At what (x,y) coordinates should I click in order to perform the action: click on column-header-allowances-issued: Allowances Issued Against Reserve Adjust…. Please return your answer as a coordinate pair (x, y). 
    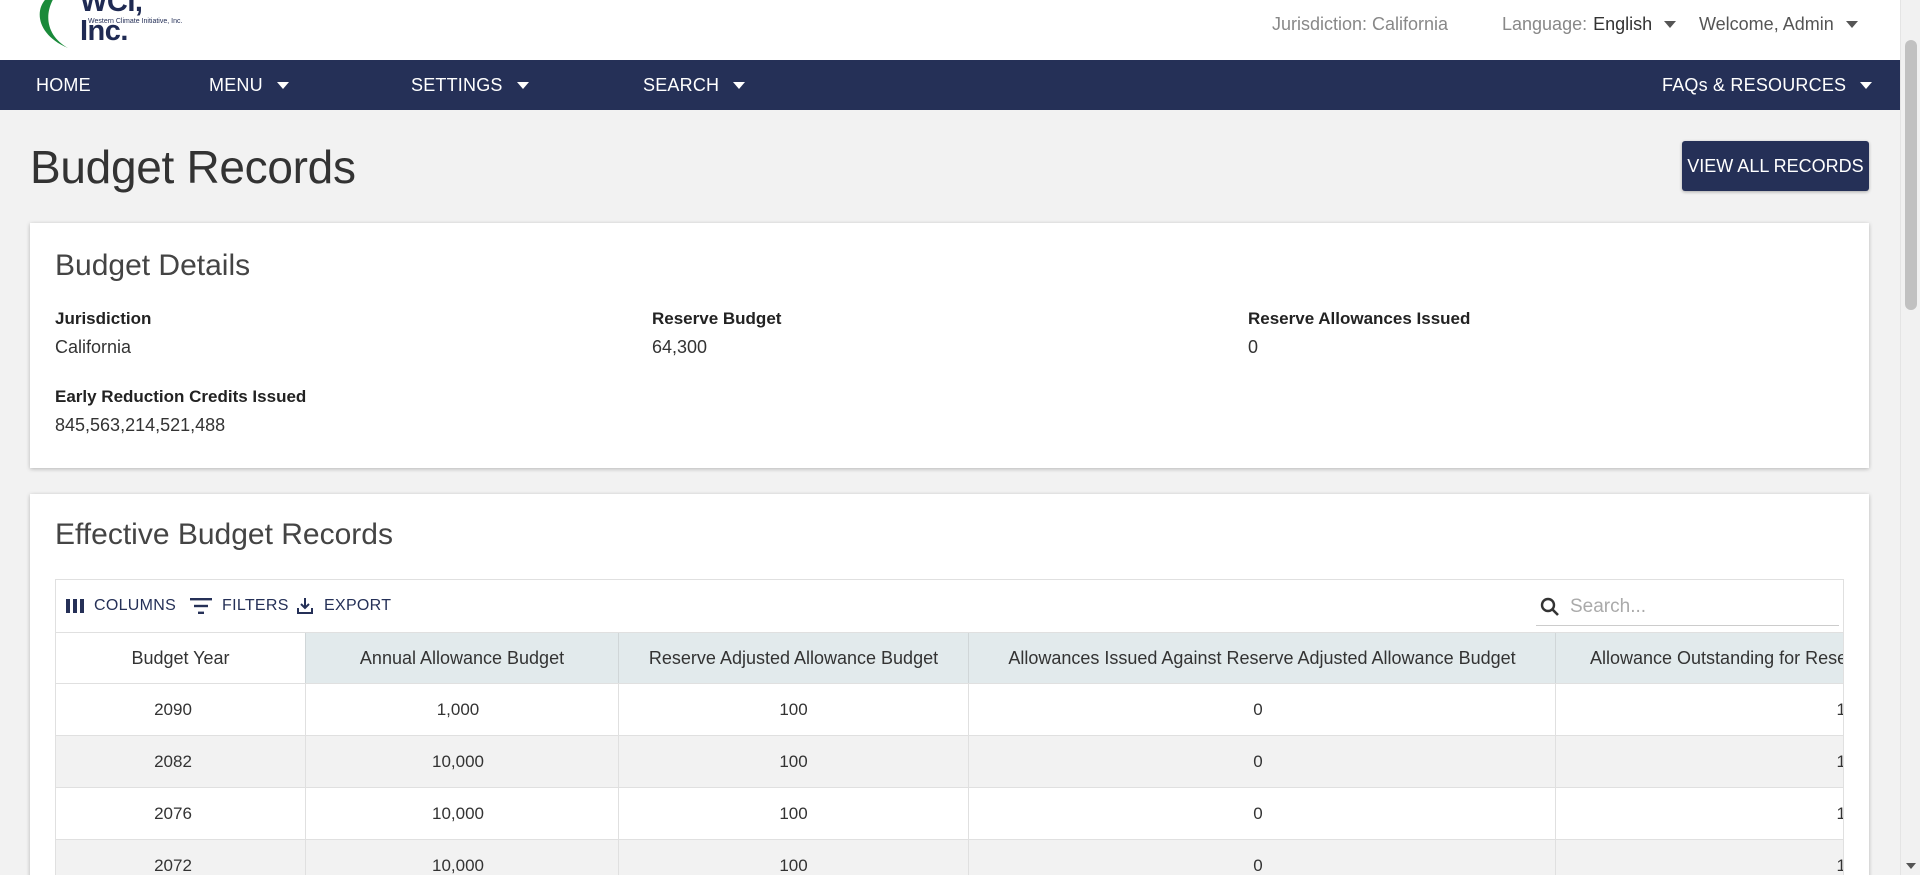
    Looking at the image, I should click on (1262, 658).